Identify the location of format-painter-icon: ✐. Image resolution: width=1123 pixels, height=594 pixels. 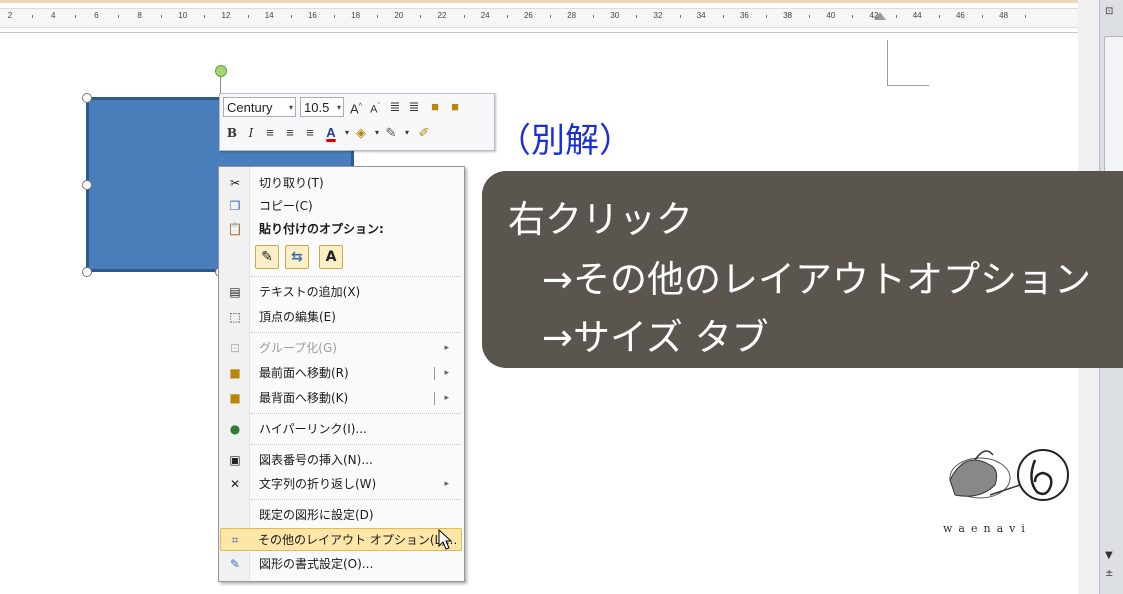
(424, 133).